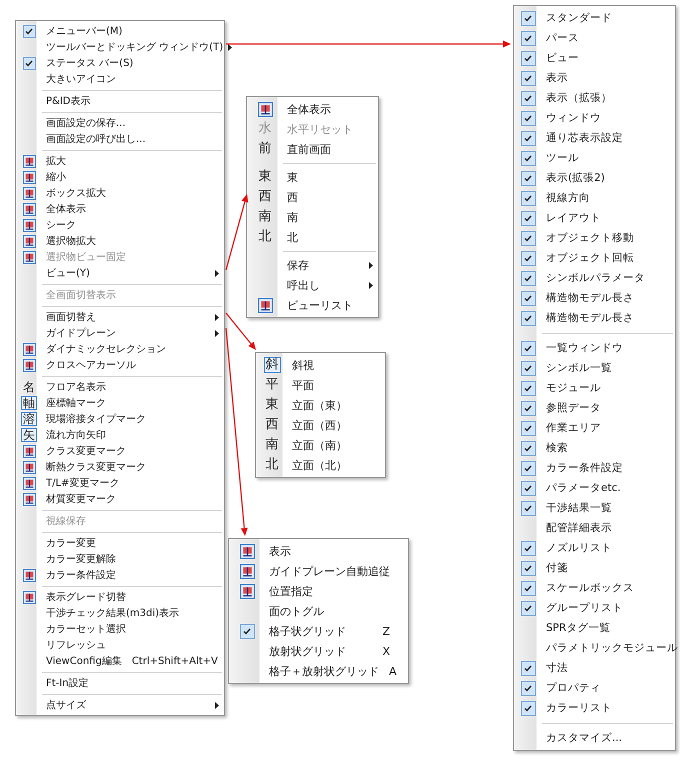  Describe the element at coordinates (120, 241) in the screenshot. I see `menu-item: 選択物拡大` at that location.